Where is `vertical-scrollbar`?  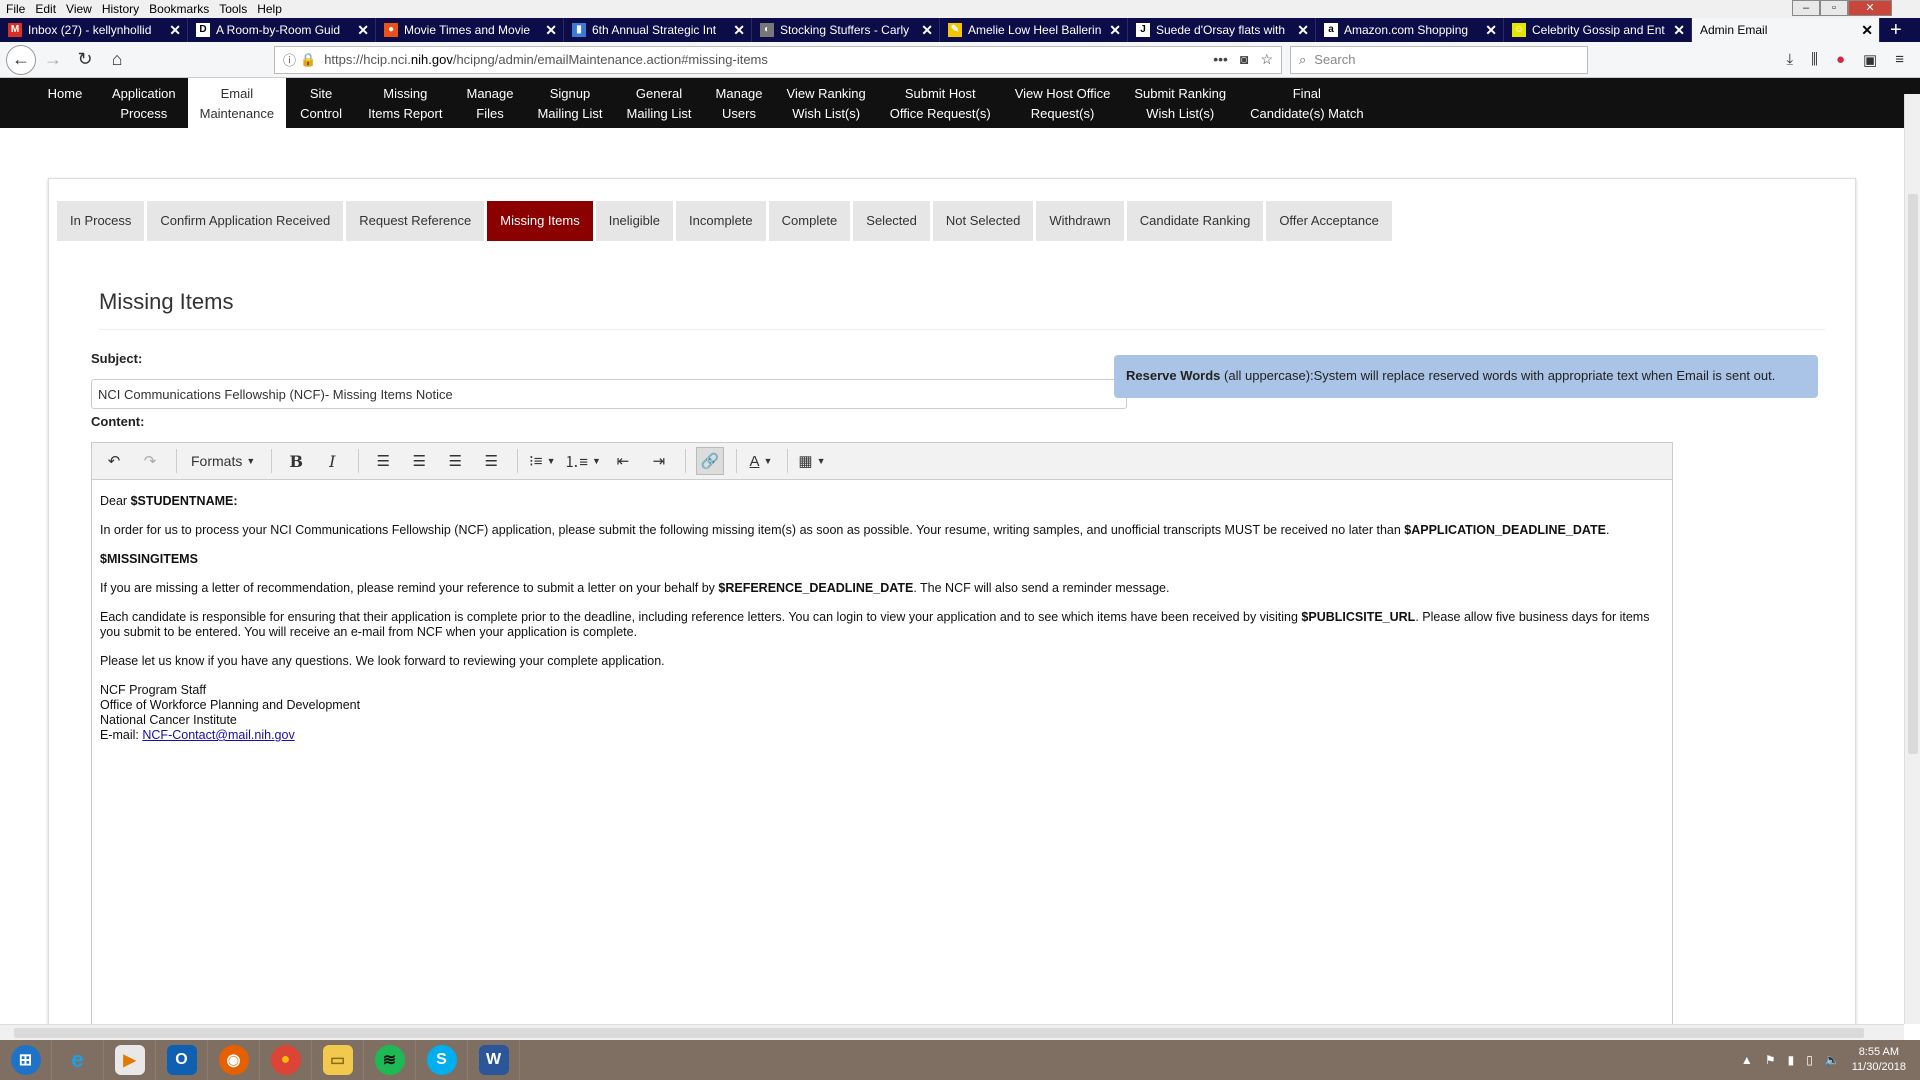
vertical-scrollbar is located at coordinates (1912, 559).